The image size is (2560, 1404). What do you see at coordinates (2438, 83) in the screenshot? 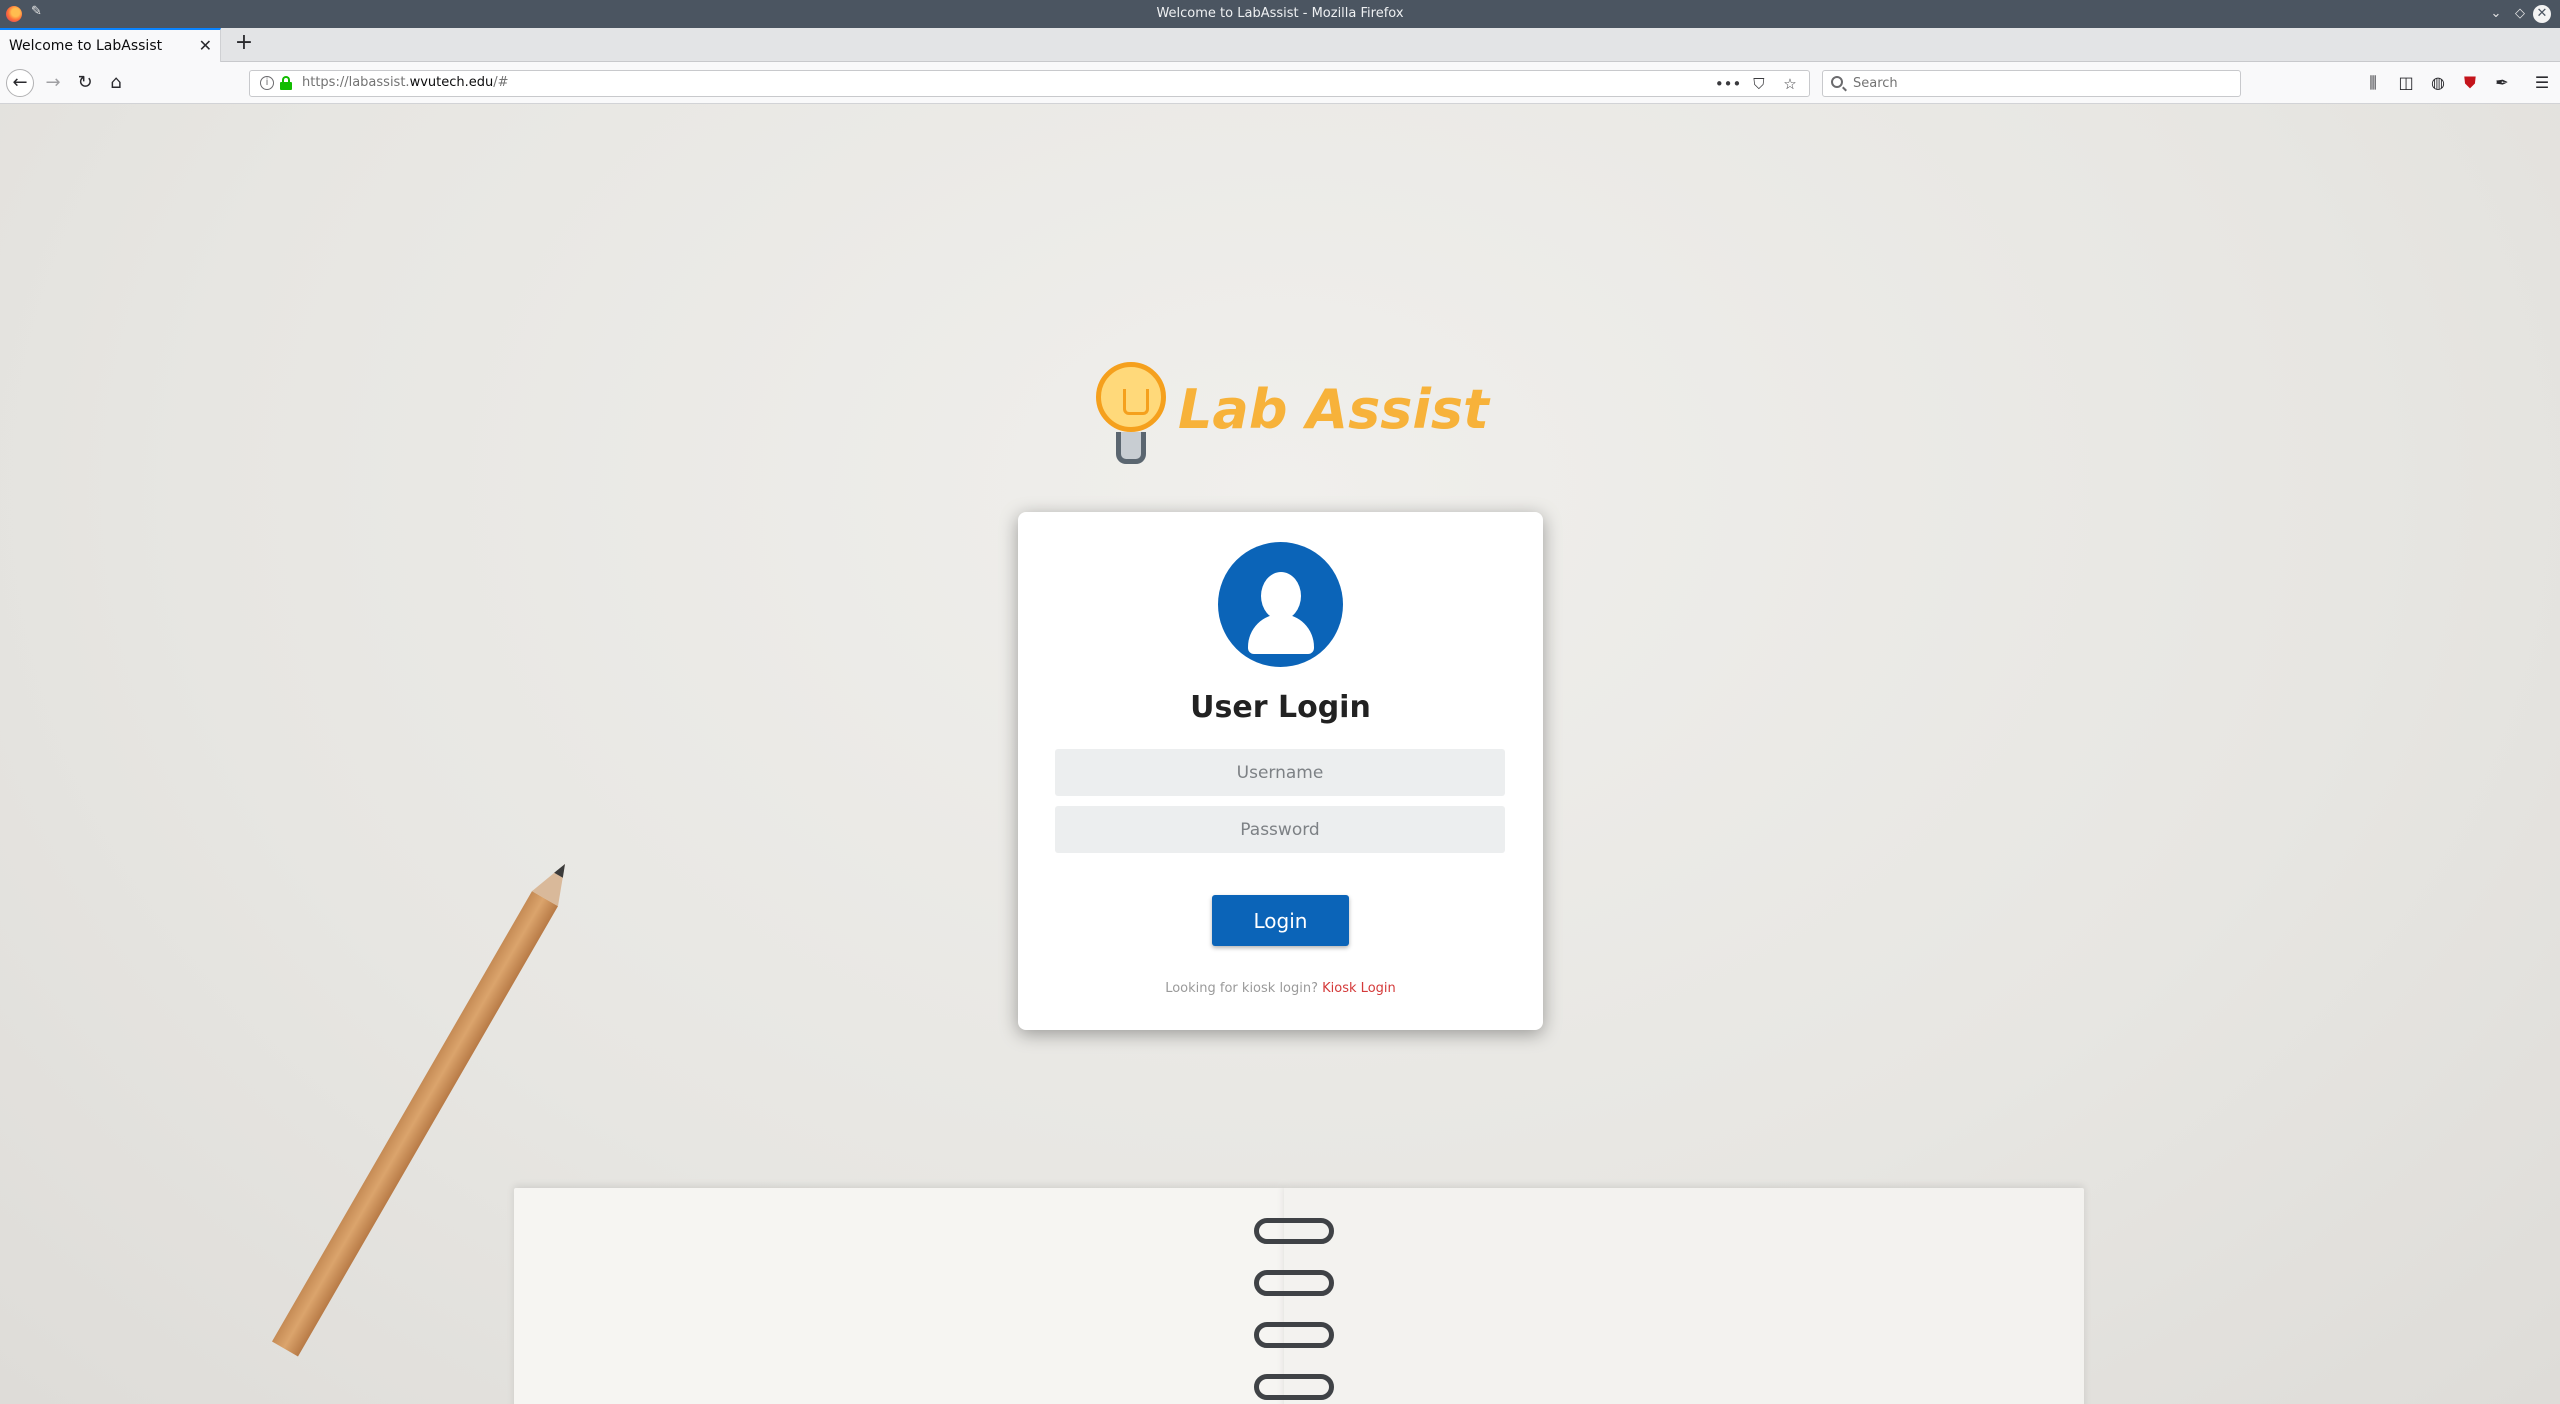
I see `extension-icon: ◍` at bounding box center [2438, 83].